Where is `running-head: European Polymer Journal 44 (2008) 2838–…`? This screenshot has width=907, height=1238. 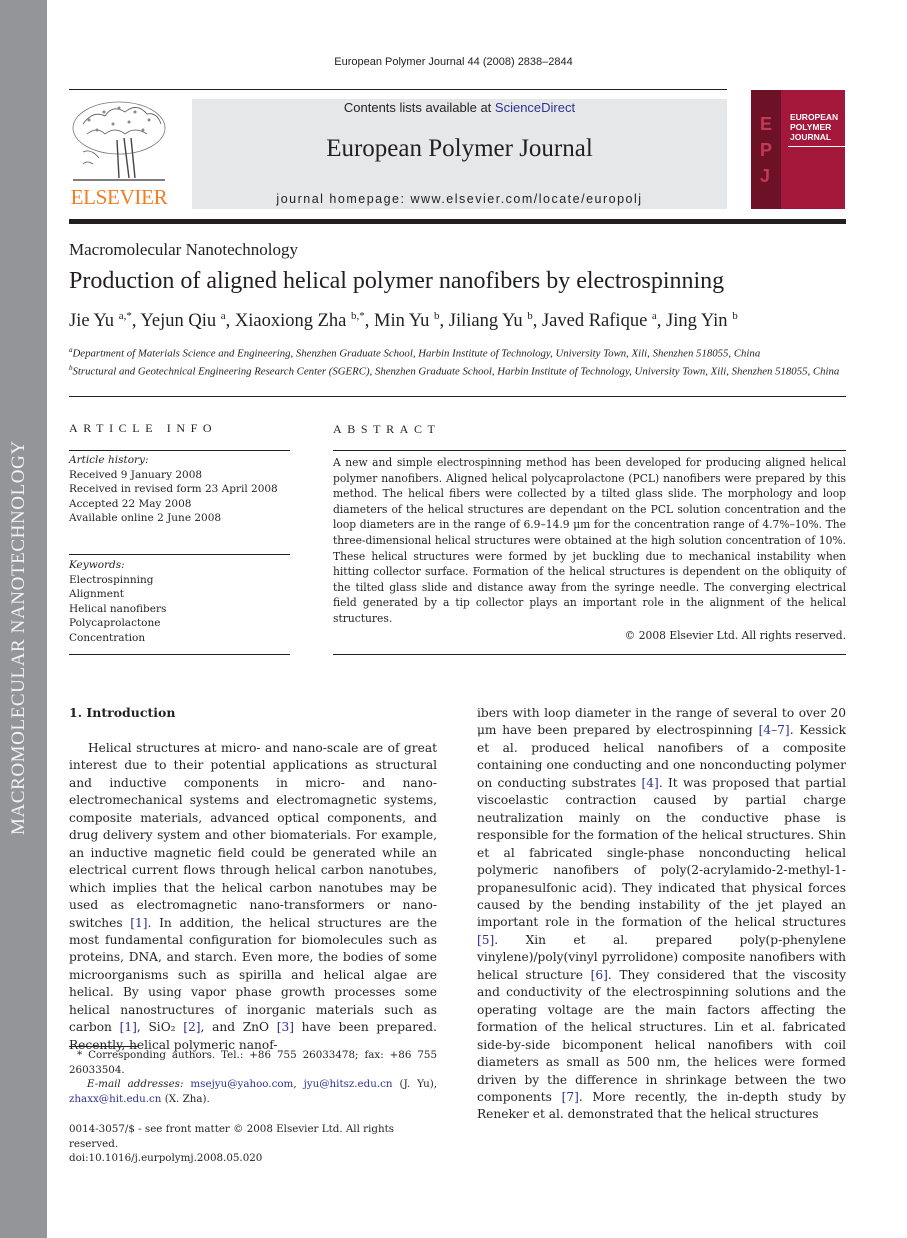
running-head: European Polymer Journal 44 (2008) 2838–… is located at coordinates (453, 62).